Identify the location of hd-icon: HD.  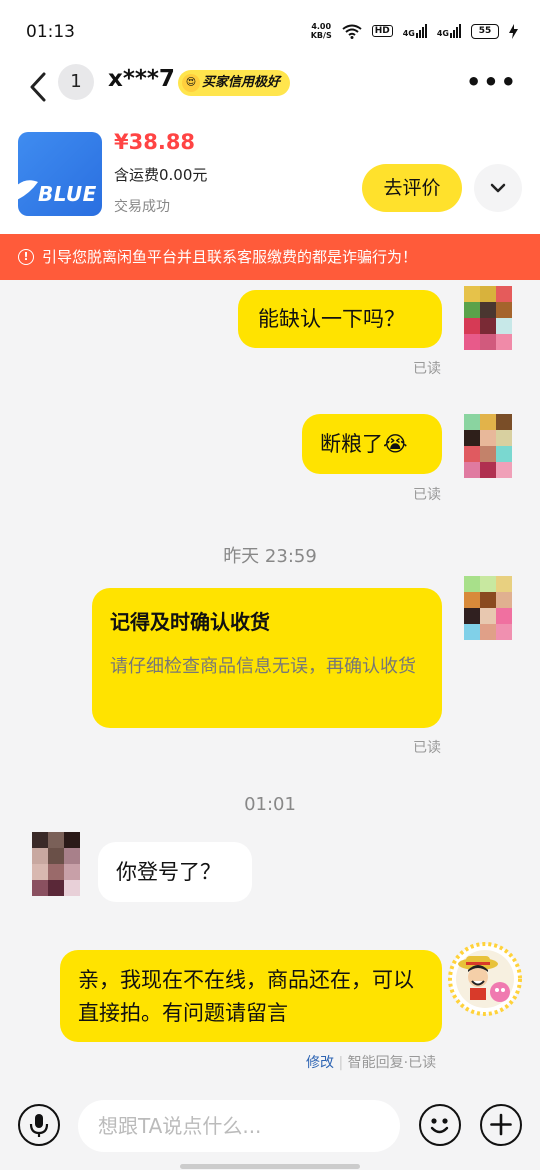
(382, 31).